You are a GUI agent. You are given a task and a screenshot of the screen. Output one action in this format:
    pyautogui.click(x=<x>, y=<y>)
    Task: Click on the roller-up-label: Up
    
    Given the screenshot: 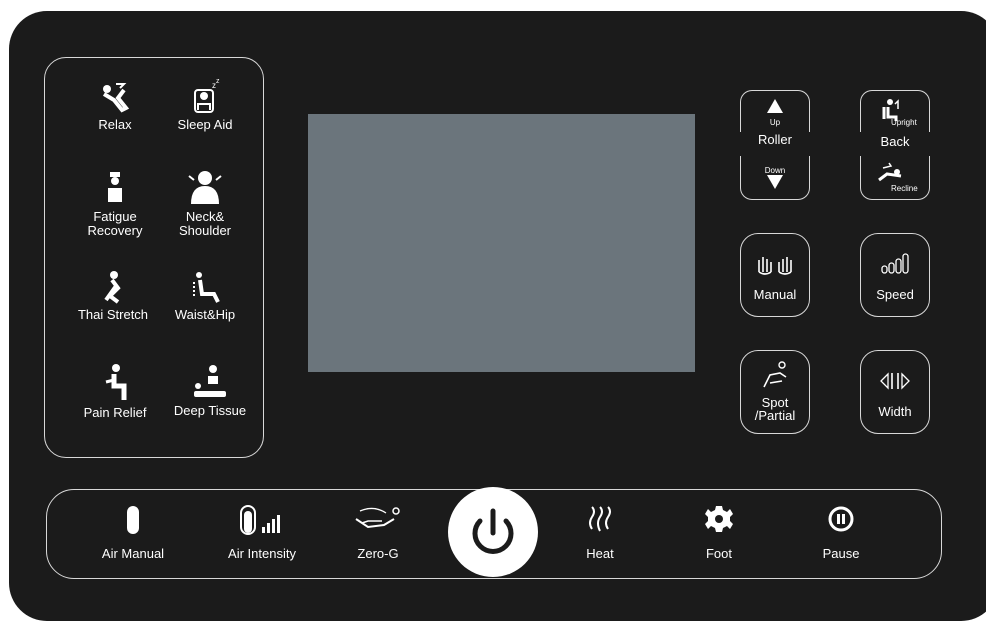 What is the action you would take?
    pyautogui.click(x=775, y=122)
    